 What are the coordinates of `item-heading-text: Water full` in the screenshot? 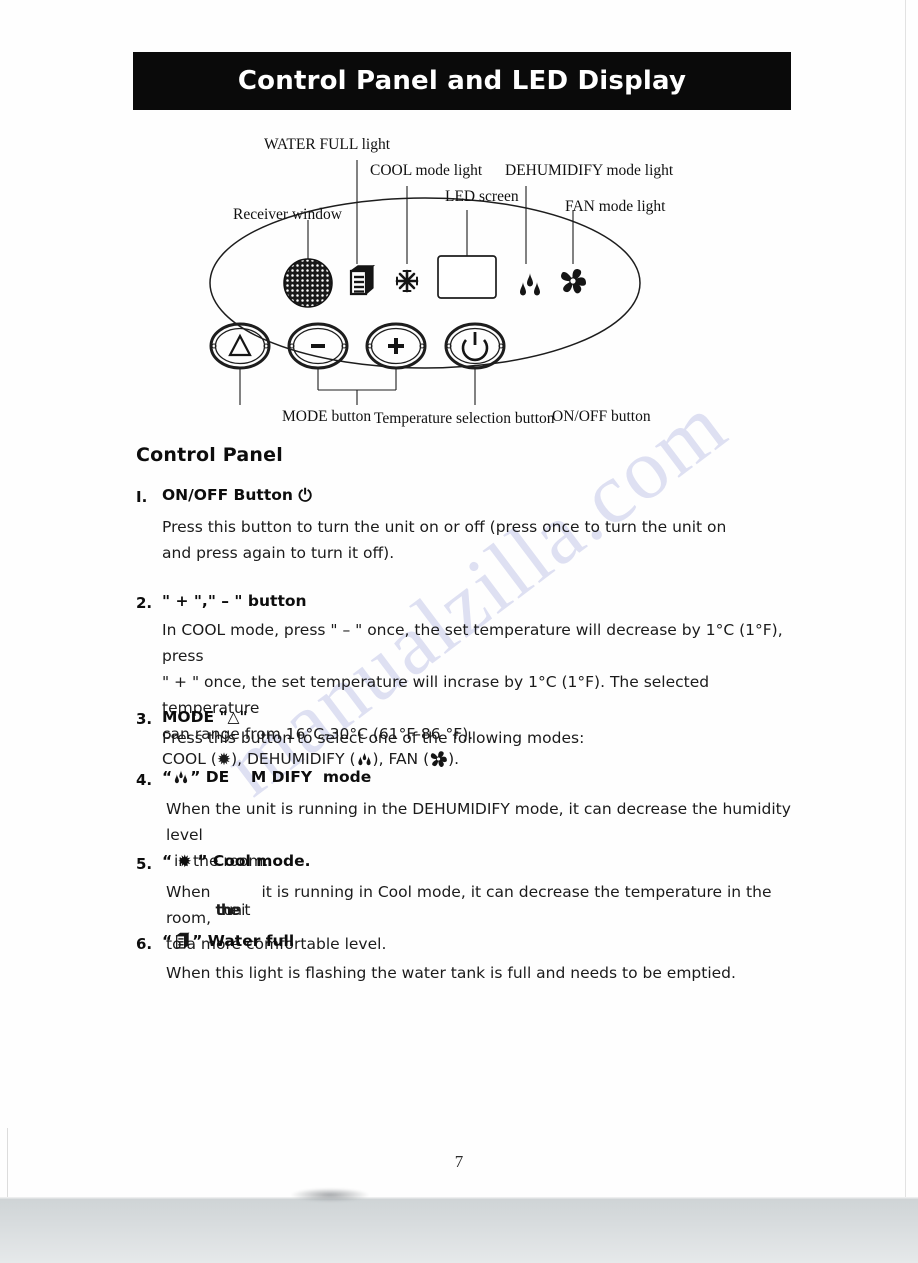 It's located at (251, 941).